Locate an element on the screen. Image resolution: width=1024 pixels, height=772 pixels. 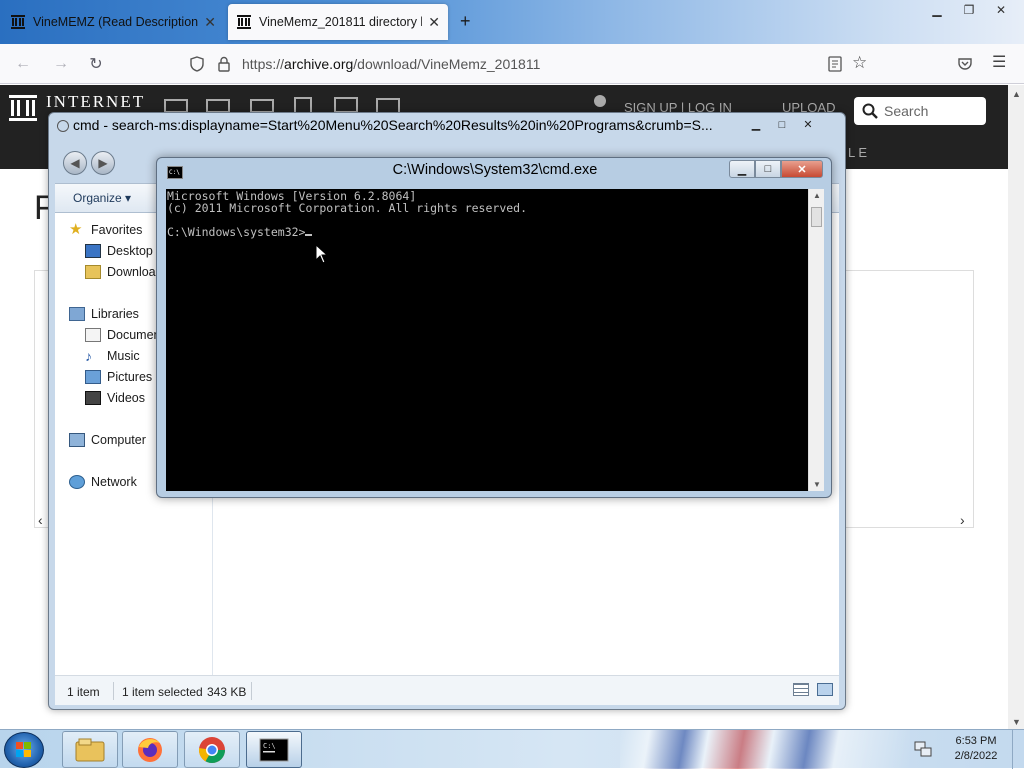
explorer-status-bar: 1 item 1 item selected 343 KB is located at coordinates (447, 690).